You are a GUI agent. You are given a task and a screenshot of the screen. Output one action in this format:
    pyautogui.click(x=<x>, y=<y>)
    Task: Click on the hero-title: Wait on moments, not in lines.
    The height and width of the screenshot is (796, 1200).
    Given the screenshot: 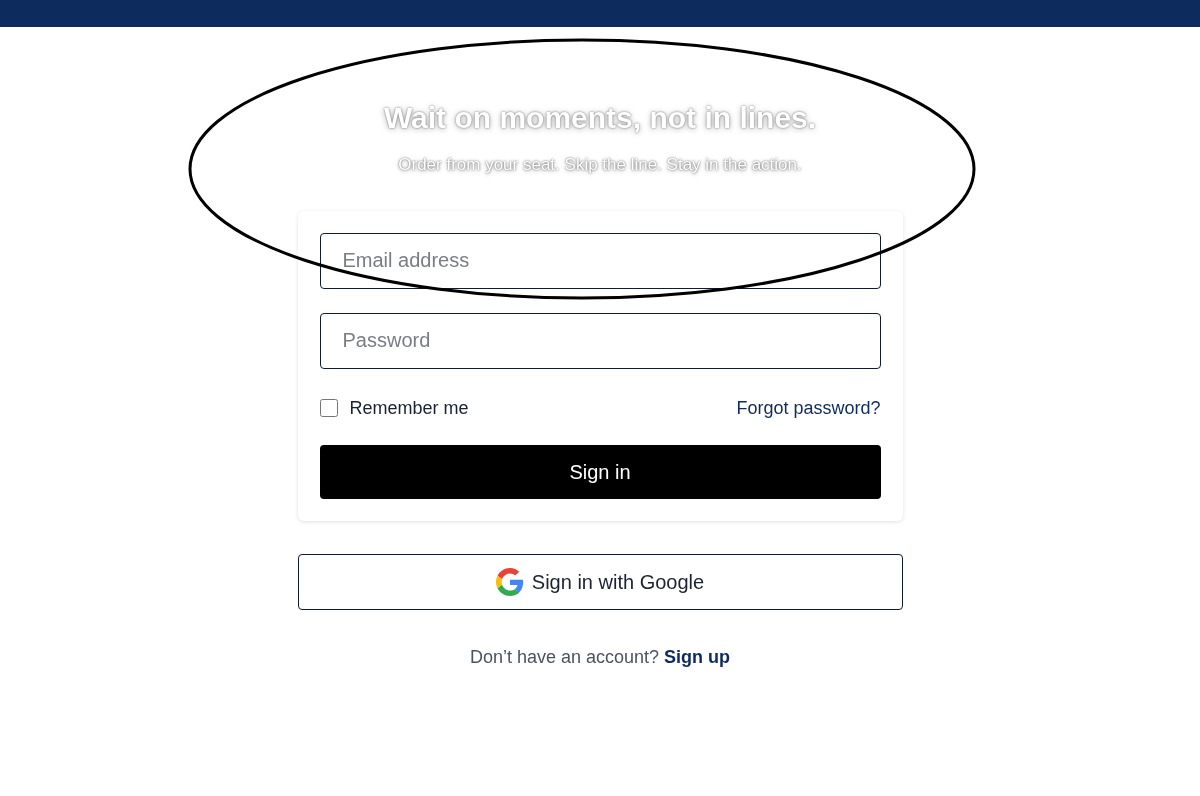 What is the action you would take?
    pyautogui.click(x=599, y=118)
    